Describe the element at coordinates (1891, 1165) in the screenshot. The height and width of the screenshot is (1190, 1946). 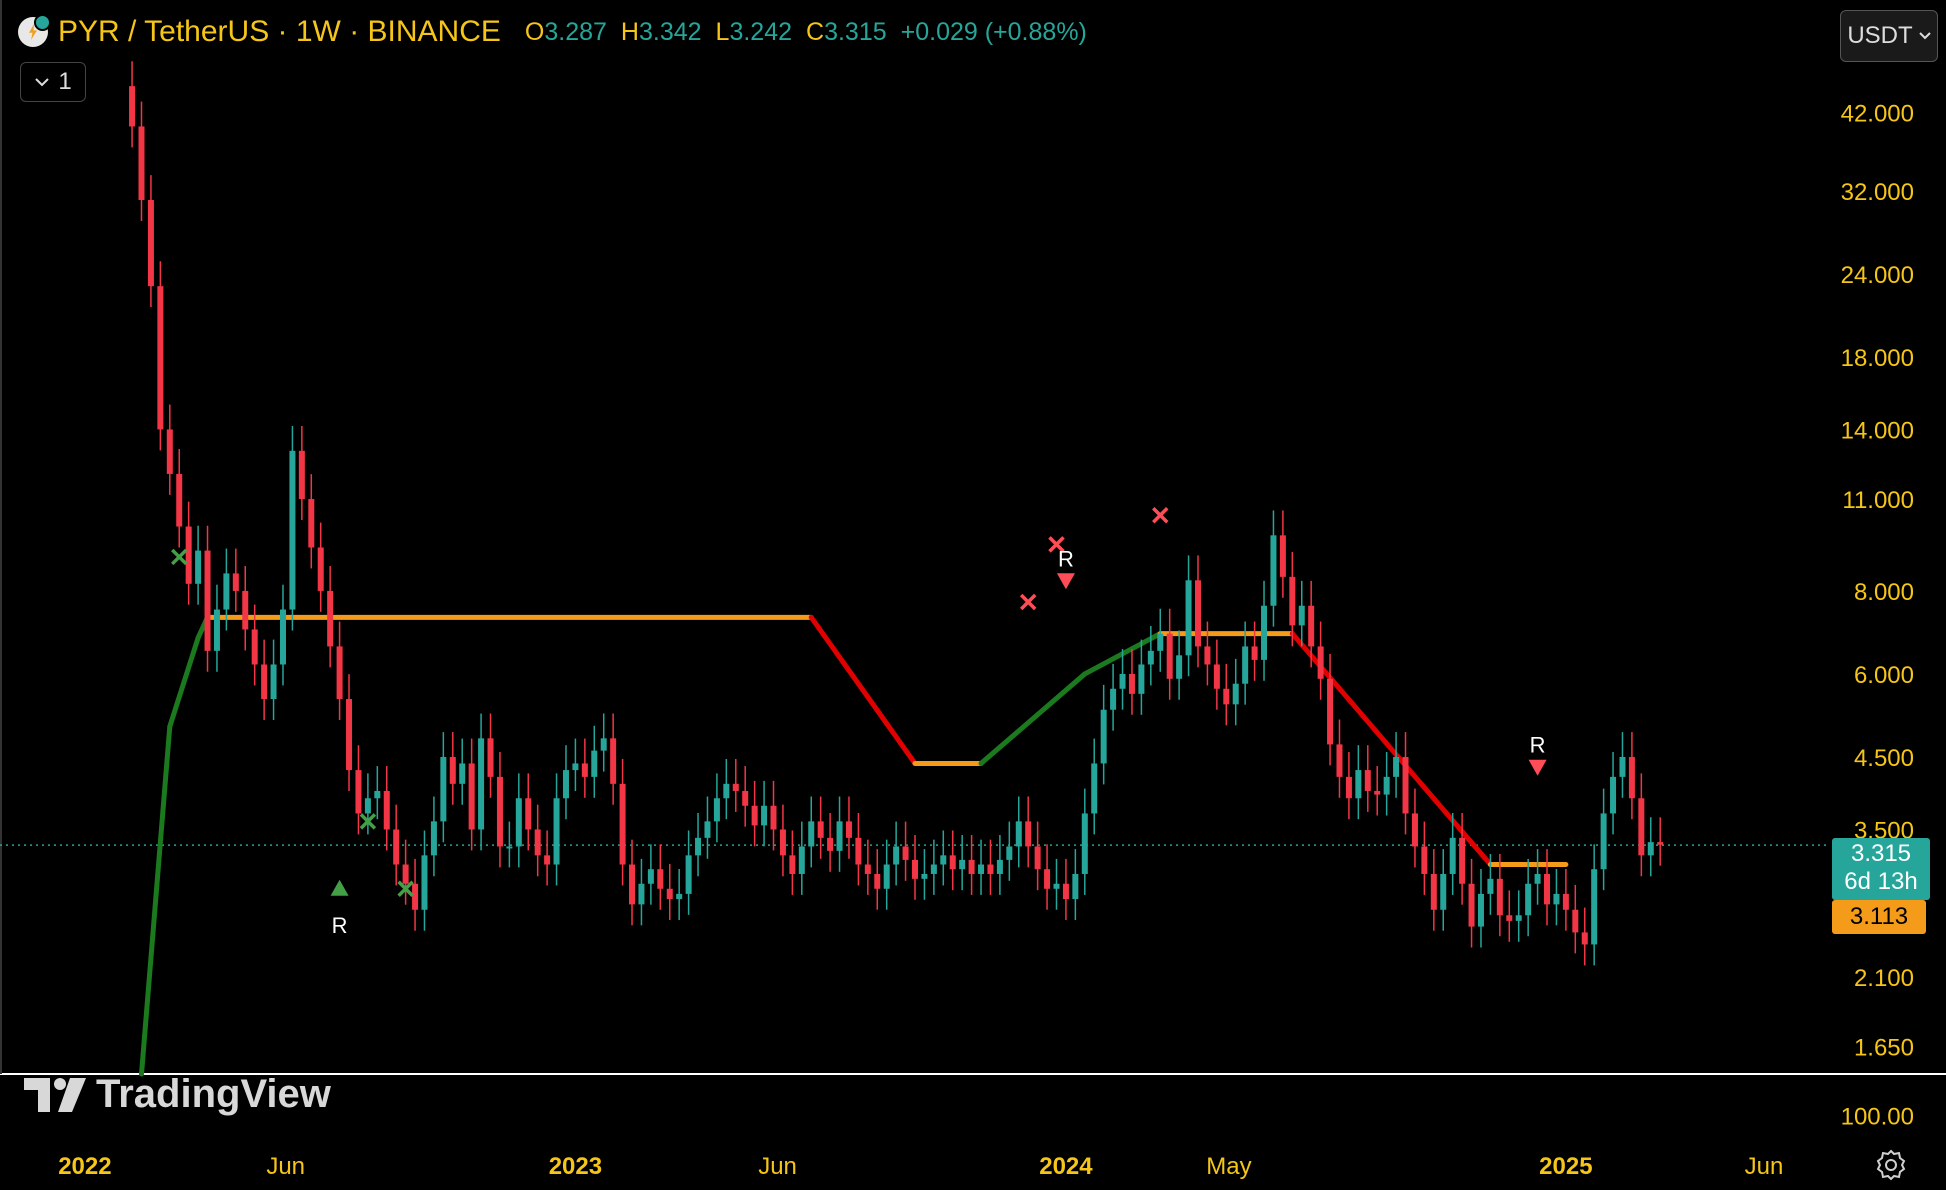
I see `gear-icon` at that location.